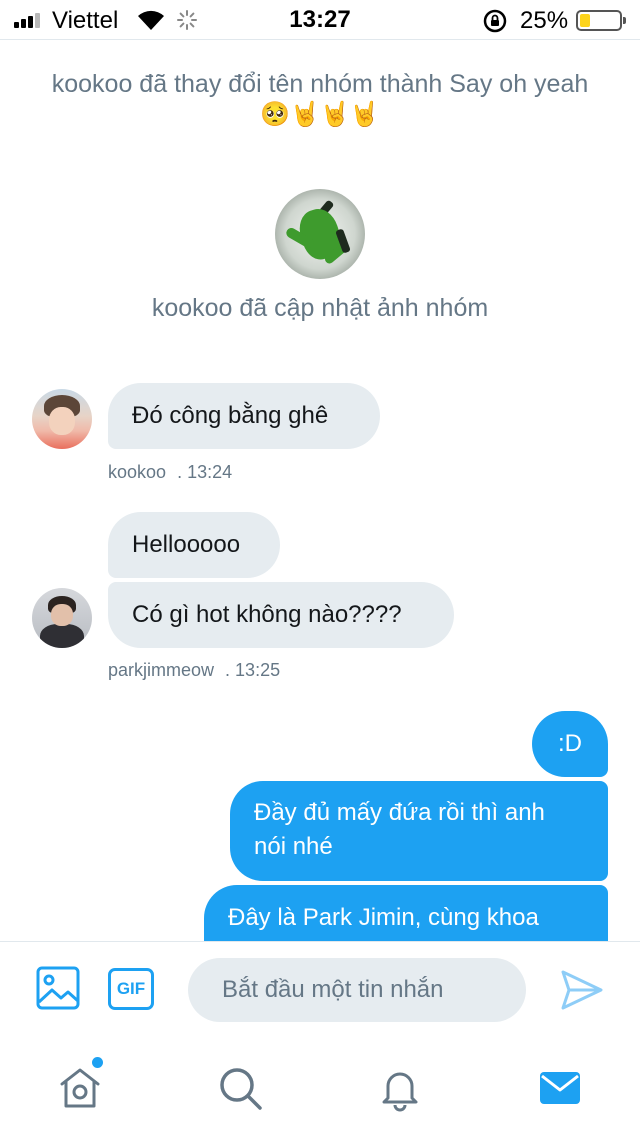 This screenshot has height=1136, width=640. I want to click on battery-fill, so click(585, 20).